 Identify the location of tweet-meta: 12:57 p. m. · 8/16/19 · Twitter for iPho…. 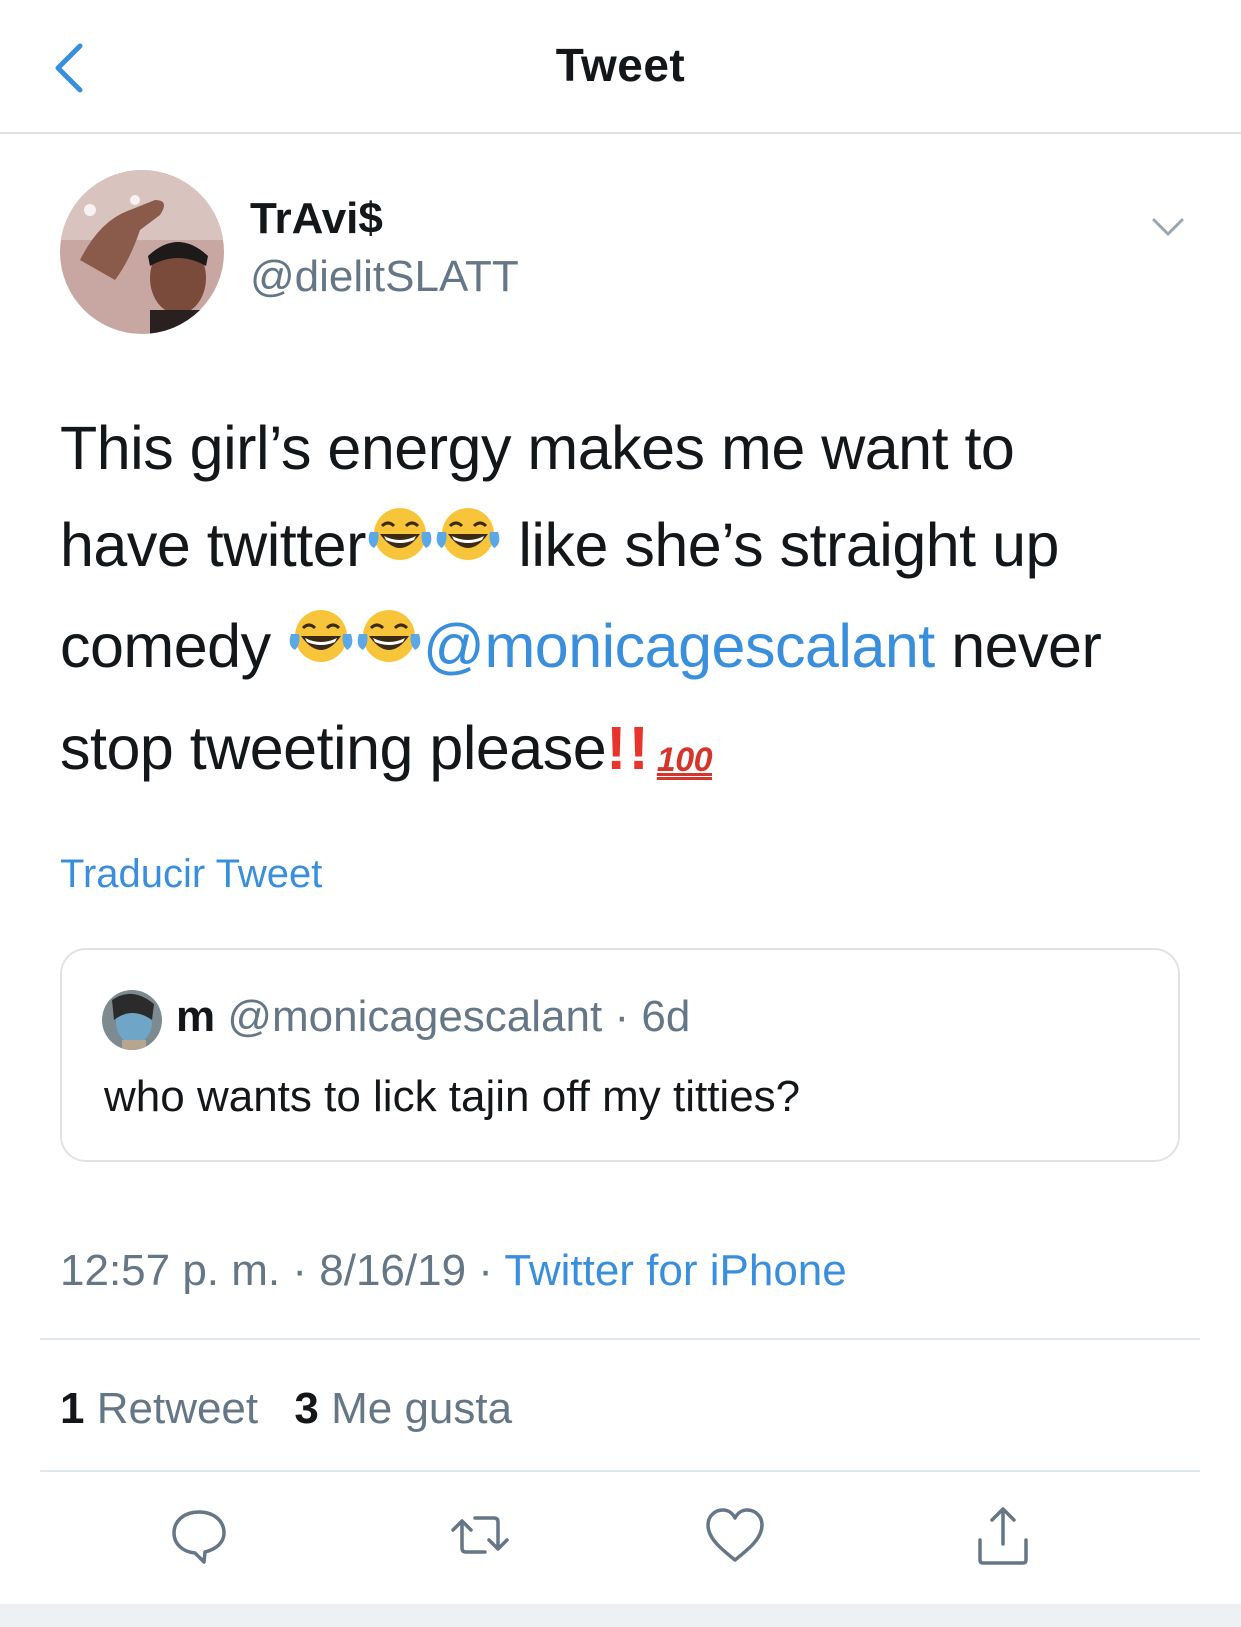
(453, 1271).